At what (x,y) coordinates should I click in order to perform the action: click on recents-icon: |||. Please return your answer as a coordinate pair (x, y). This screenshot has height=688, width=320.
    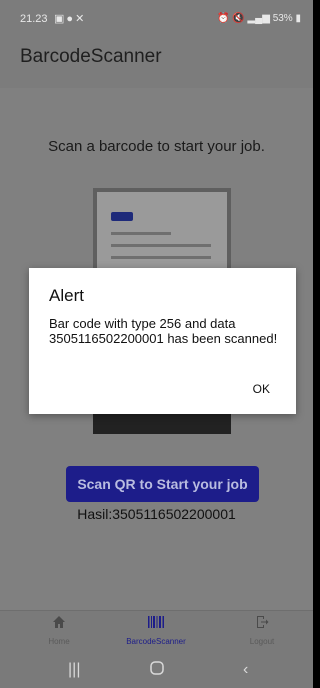
    Looking at the image, I should click on (74, 670).